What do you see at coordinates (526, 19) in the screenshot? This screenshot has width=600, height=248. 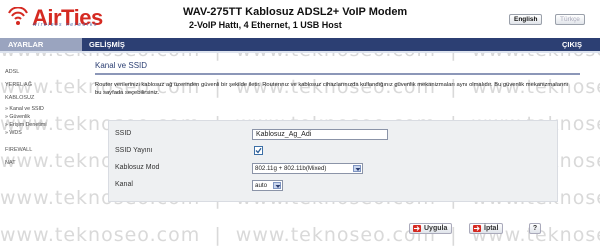 I see `english-button: English` at bounding box center [526, 19].